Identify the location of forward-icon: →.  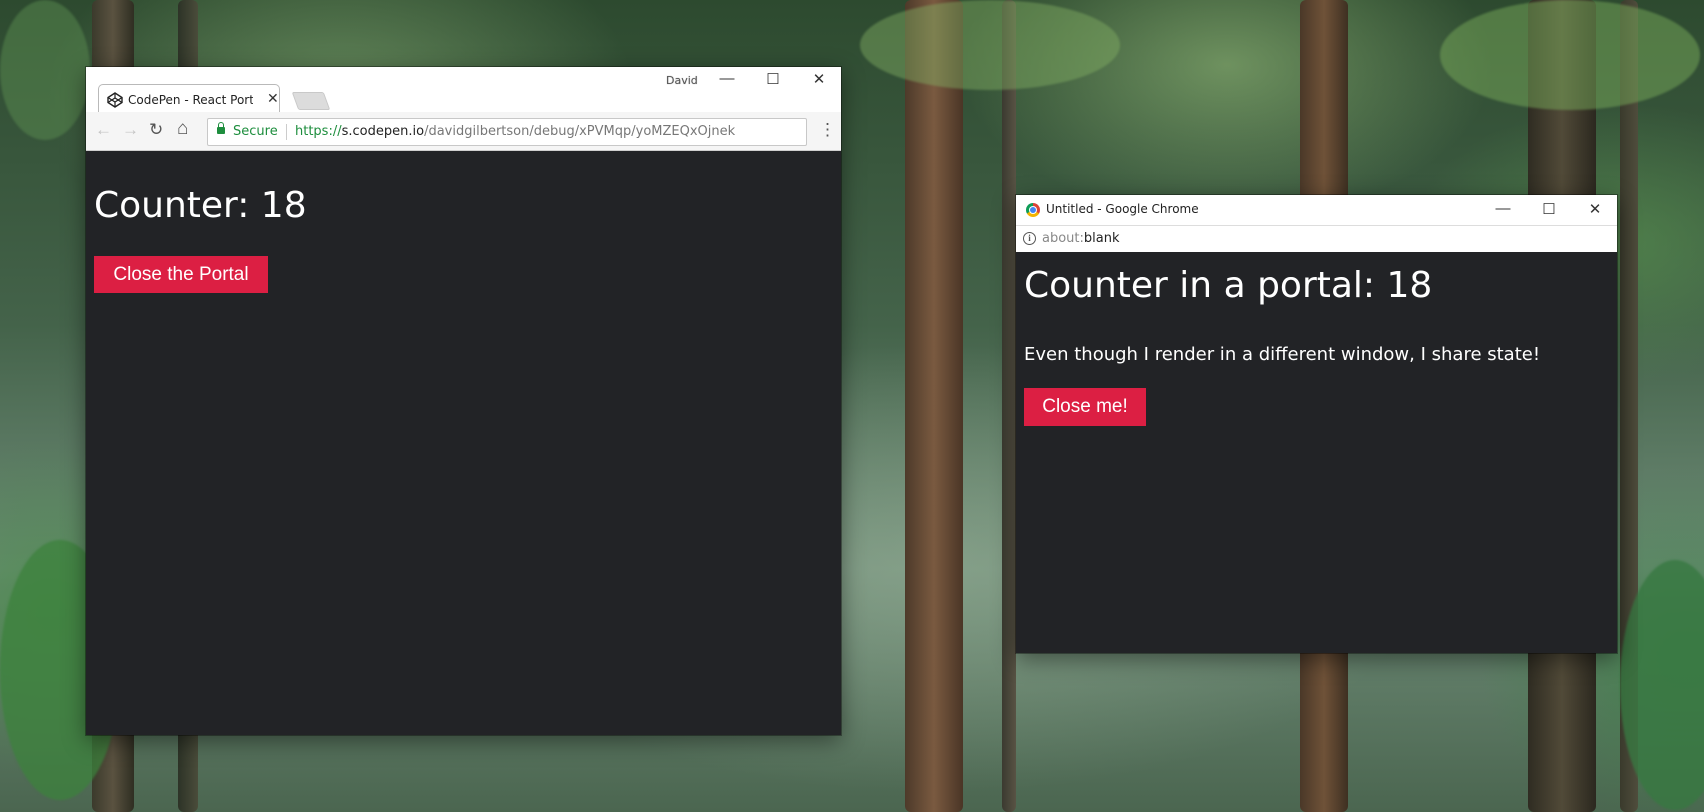
(130, 130).